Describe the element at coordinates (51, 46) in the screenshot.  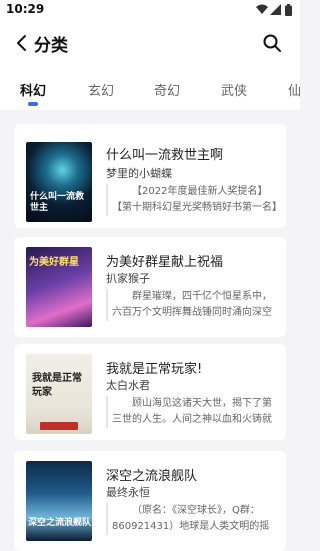
I see `page-title: 分类` at that location.